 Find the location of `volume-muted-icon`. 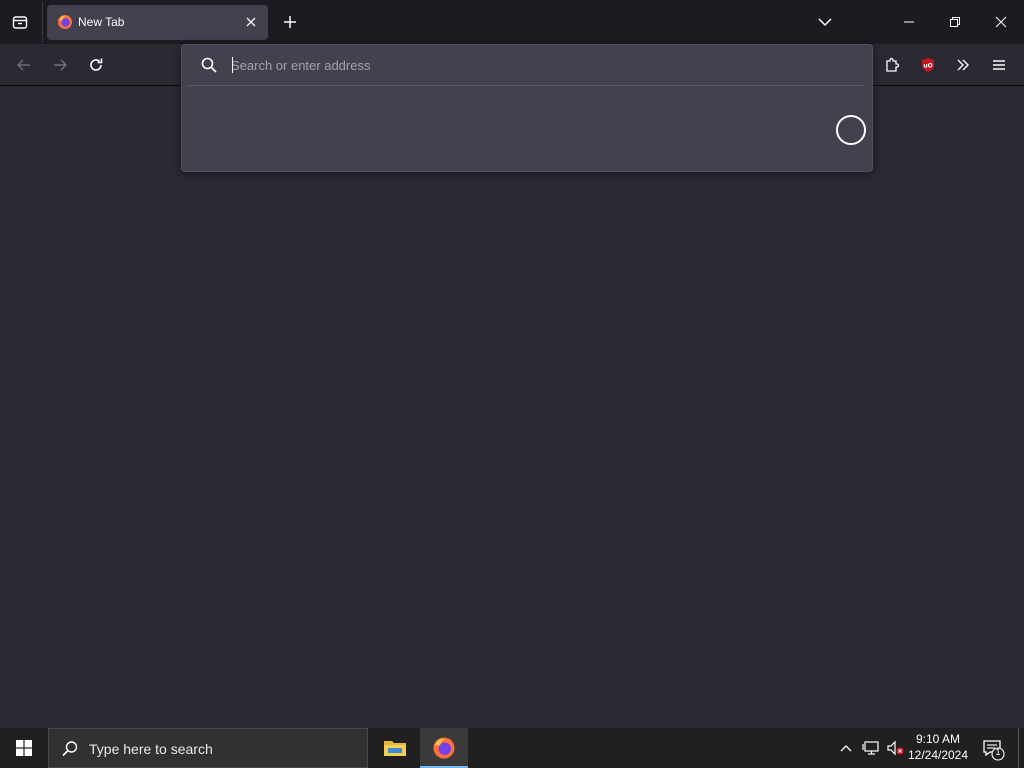

volume-muted-icon is located at coordinates (895, 748).